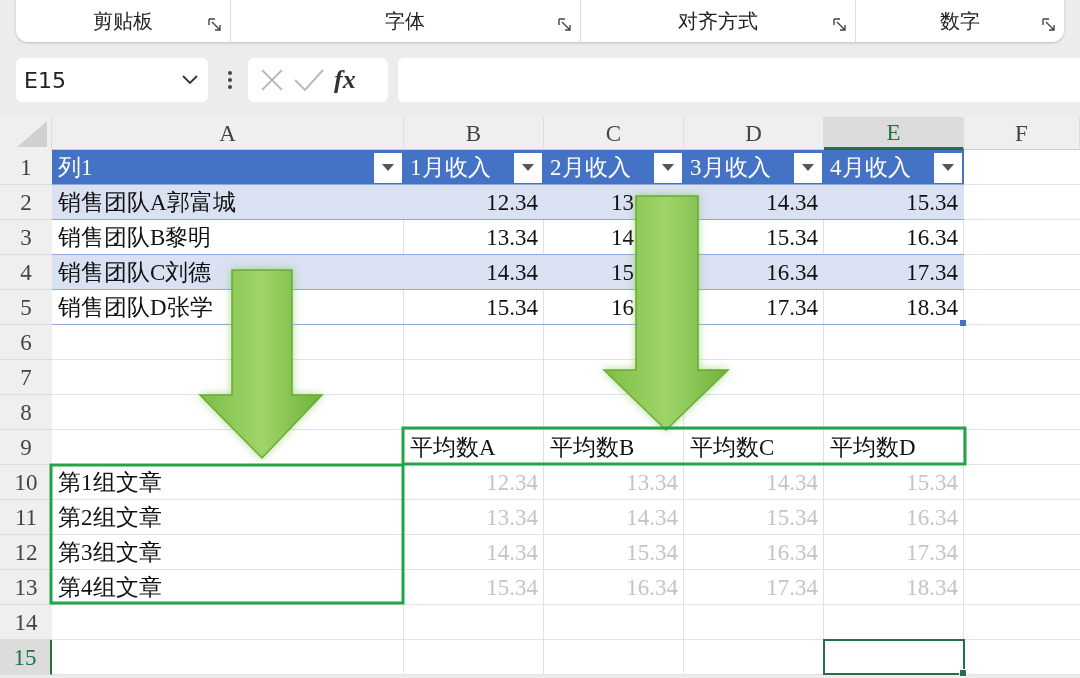  Describe the element at coordinates (26, 552) in the screenshot. I see `row-header: 12` at that location.